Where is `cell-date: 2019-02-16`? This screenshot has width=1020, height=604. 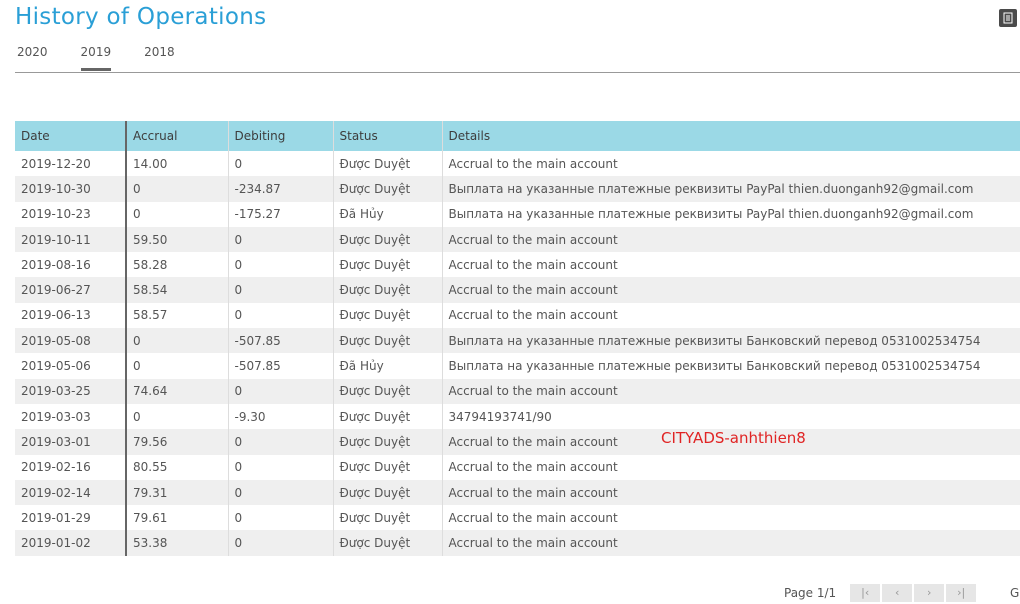 cell-date: 2019-02-16 is located at coordinates (71, 467).